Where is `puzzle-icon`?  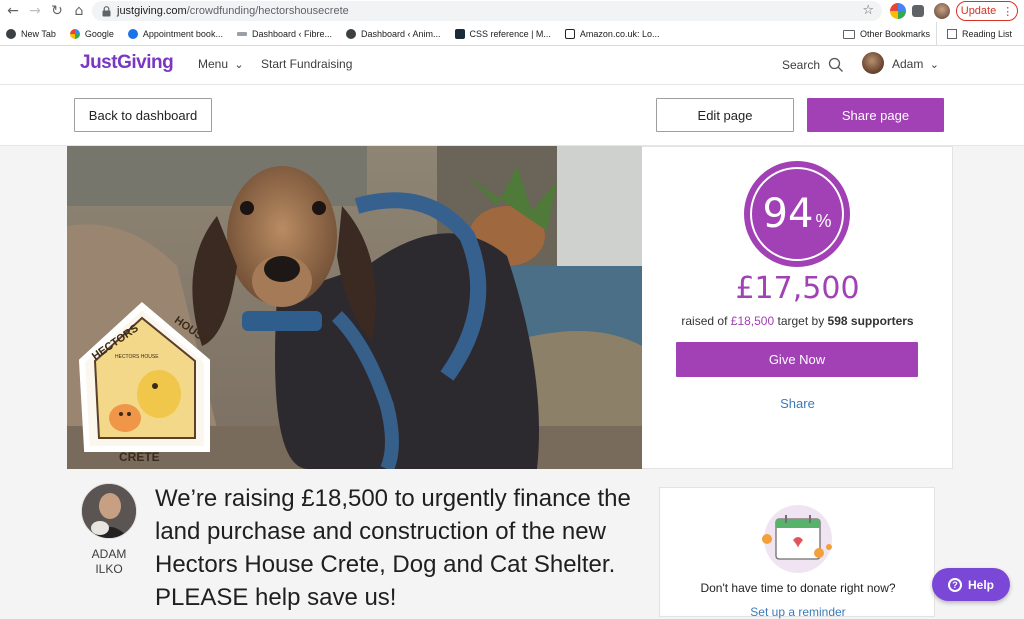
puzzle-icon is located at coordinates (918, 11).